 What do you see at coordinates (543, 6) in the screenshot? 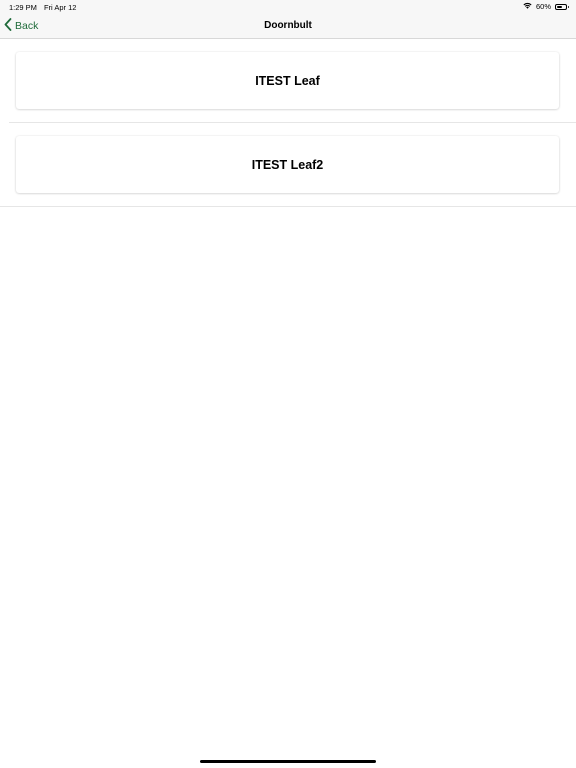
I see `battery-percent: 60%` at bounding box center [543, 6].